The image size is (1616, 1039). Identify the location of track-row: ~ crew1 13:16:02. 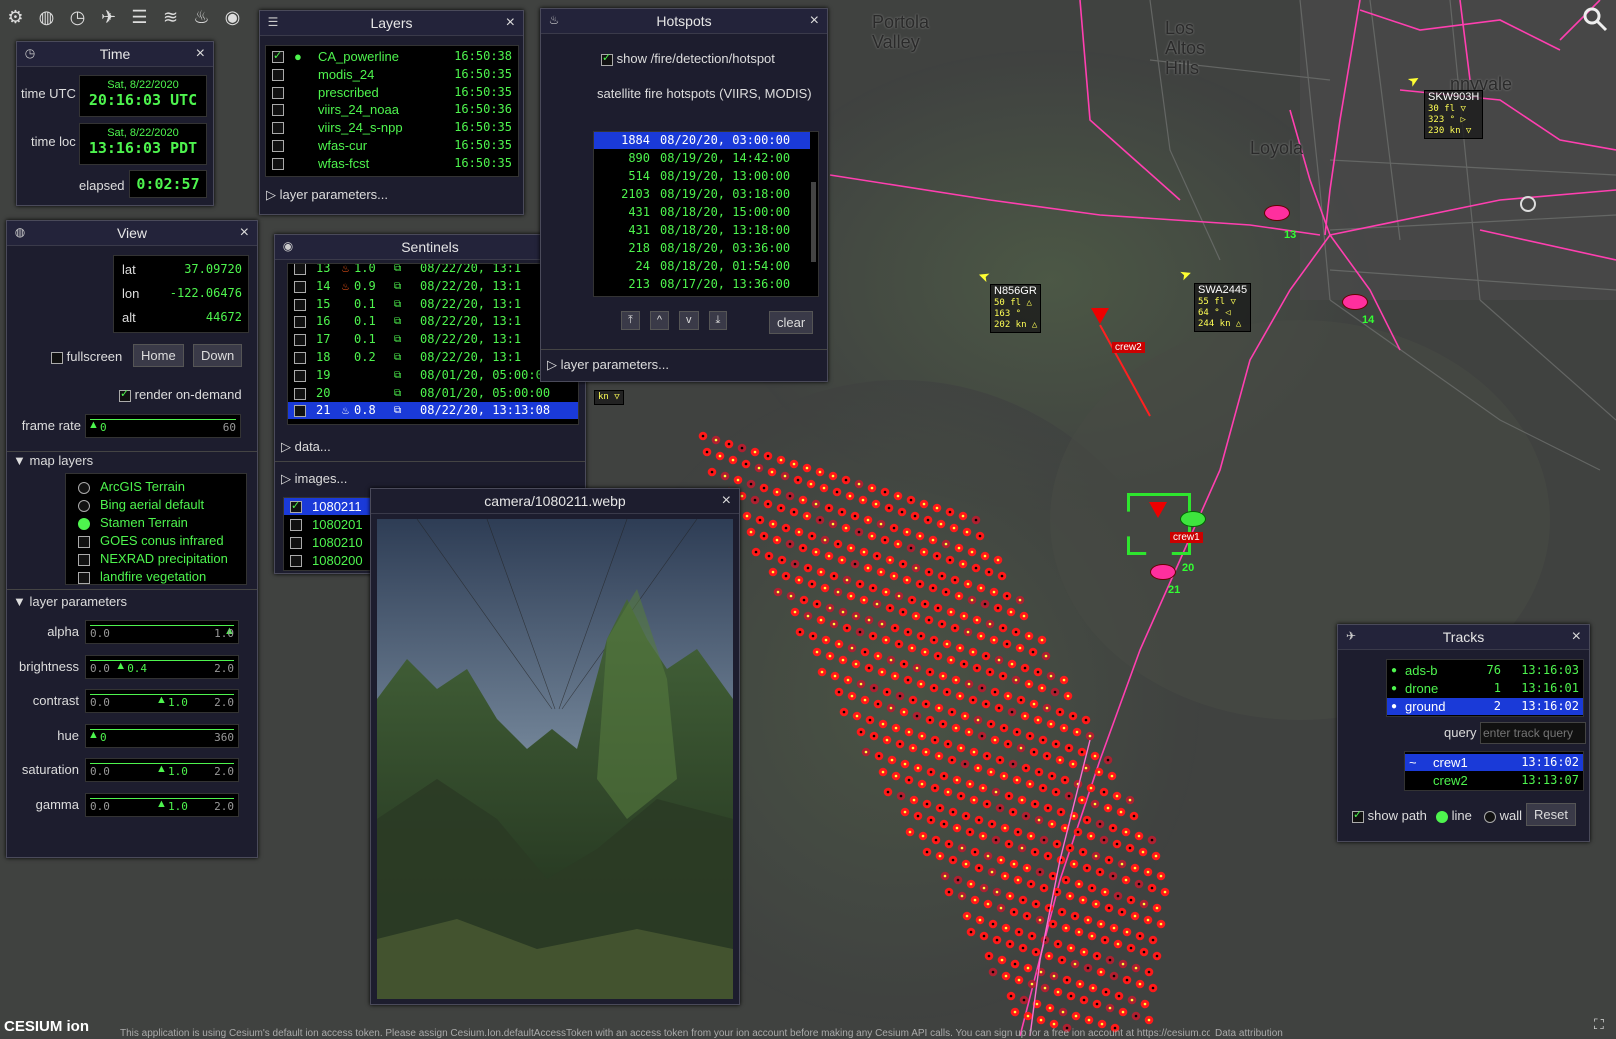
(1494, 762).